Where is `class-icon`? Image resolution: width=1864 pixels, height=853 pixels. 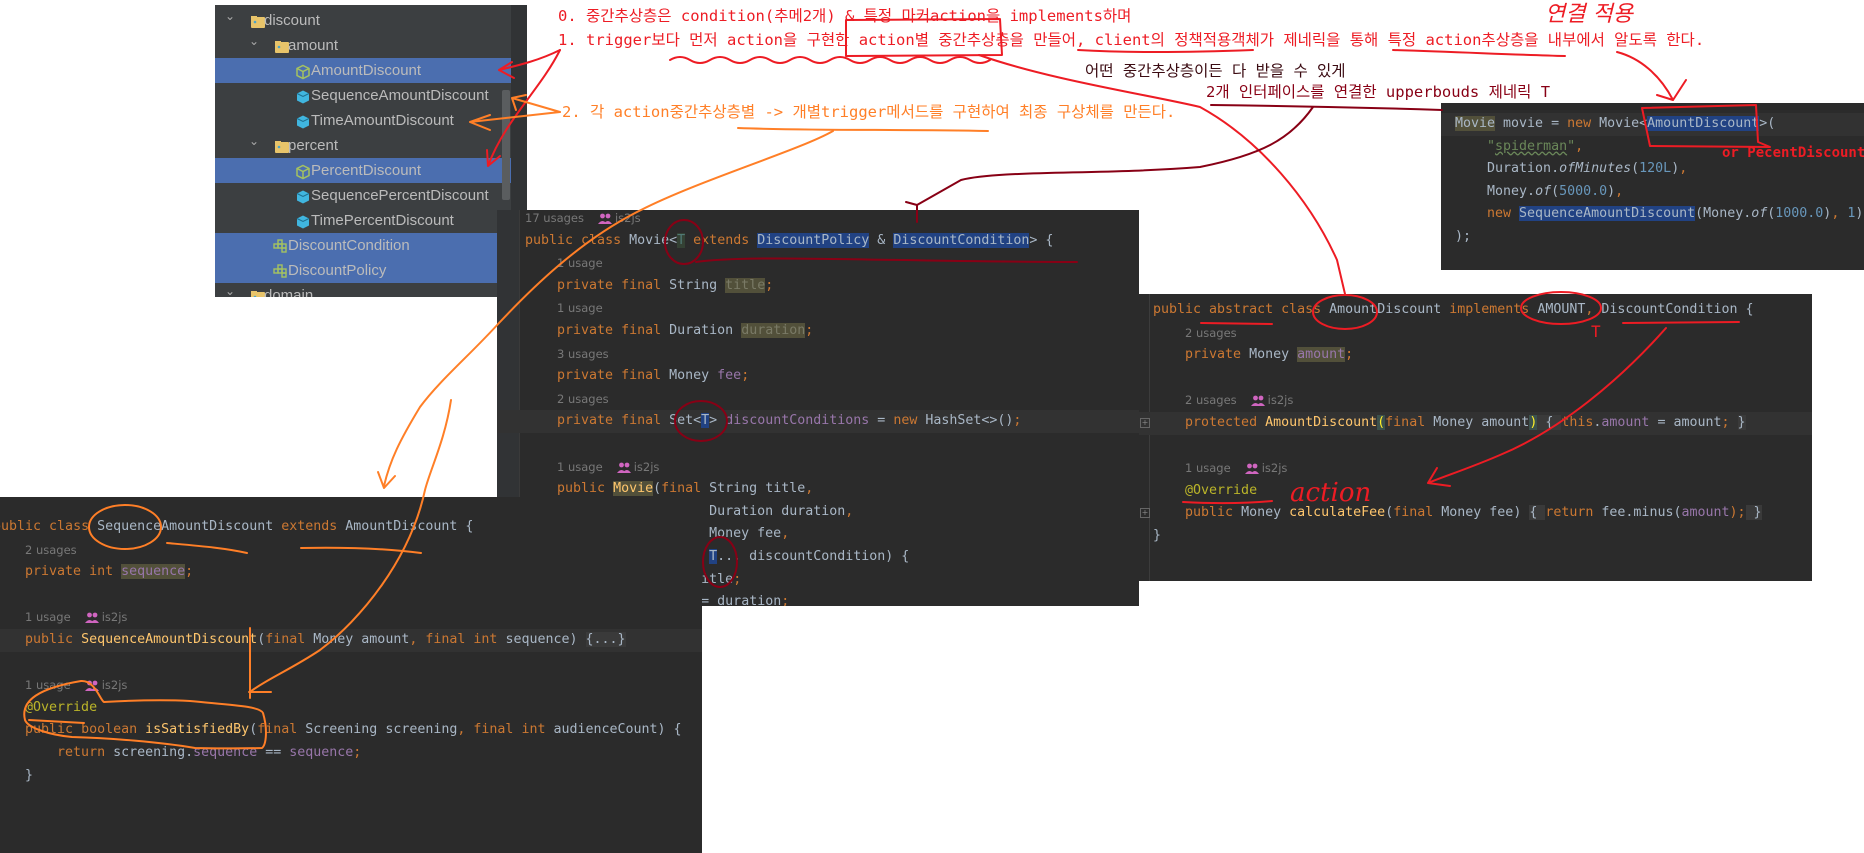
class-icon is located at coordinates (303, 221).